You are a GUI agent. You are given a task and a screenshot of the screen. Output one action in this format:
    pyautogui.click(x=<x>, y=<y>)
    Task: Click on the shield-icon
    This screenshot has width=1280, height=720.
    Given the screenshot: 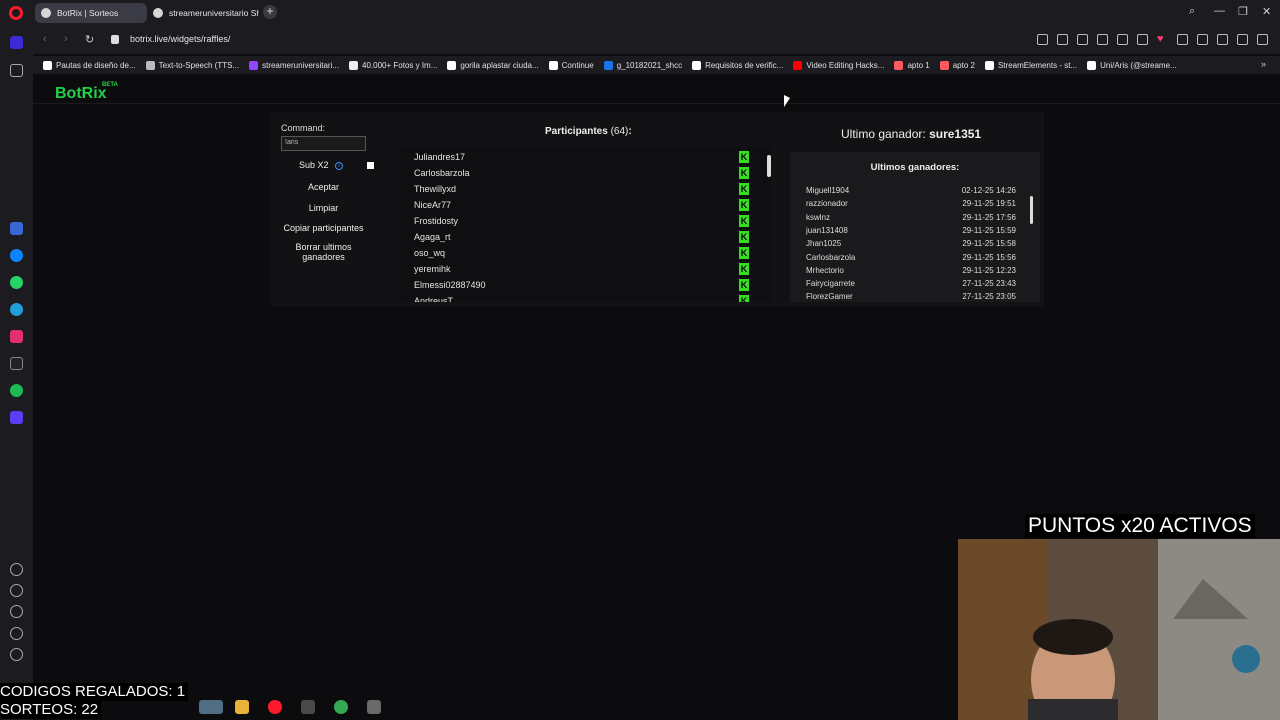 What is the action you would take?
    pyautogui.click(x=1102, y=39)
    